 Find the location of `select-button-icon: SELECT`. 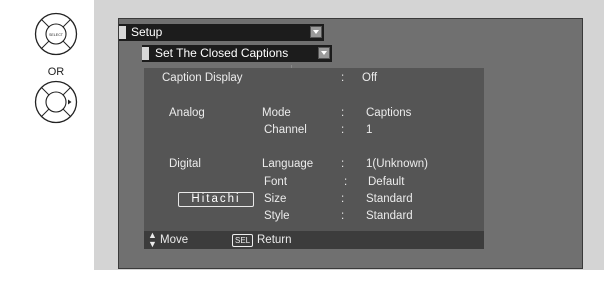

select-button-icon: SELECT is located at coordinates (56, 34).